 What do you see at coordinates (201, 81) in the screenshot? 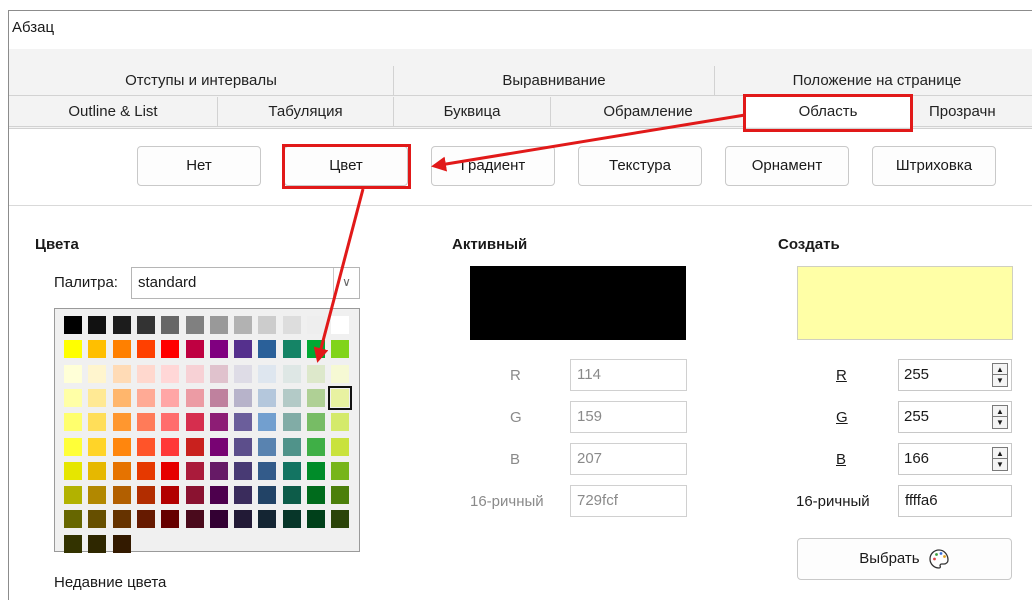
I see `tab-indents-spacing: Отступы и интервалы` at bounding box center [201, 81].